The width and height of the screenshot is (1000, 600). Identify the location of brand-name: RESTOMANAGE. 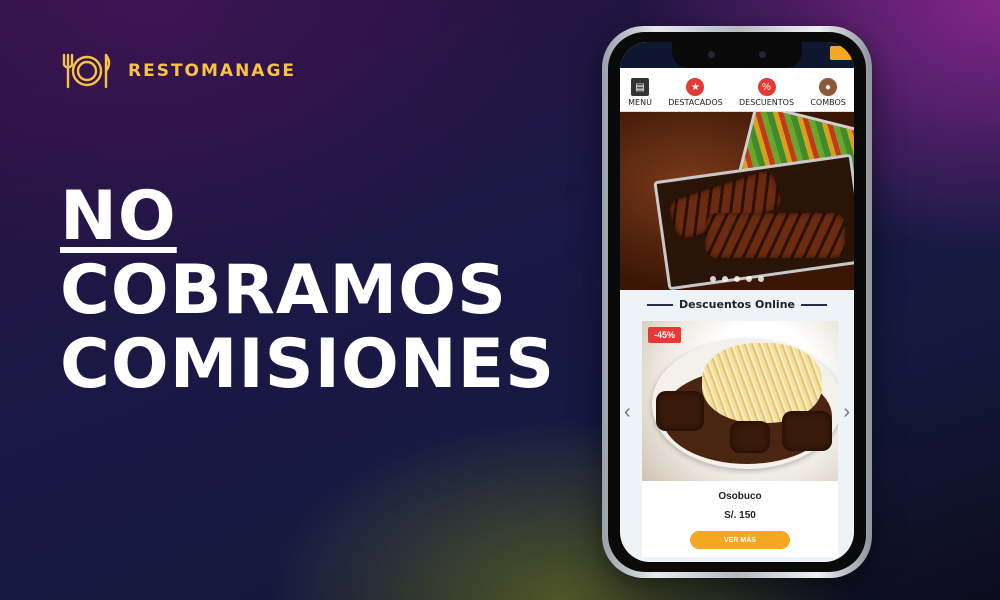
(212, 71).